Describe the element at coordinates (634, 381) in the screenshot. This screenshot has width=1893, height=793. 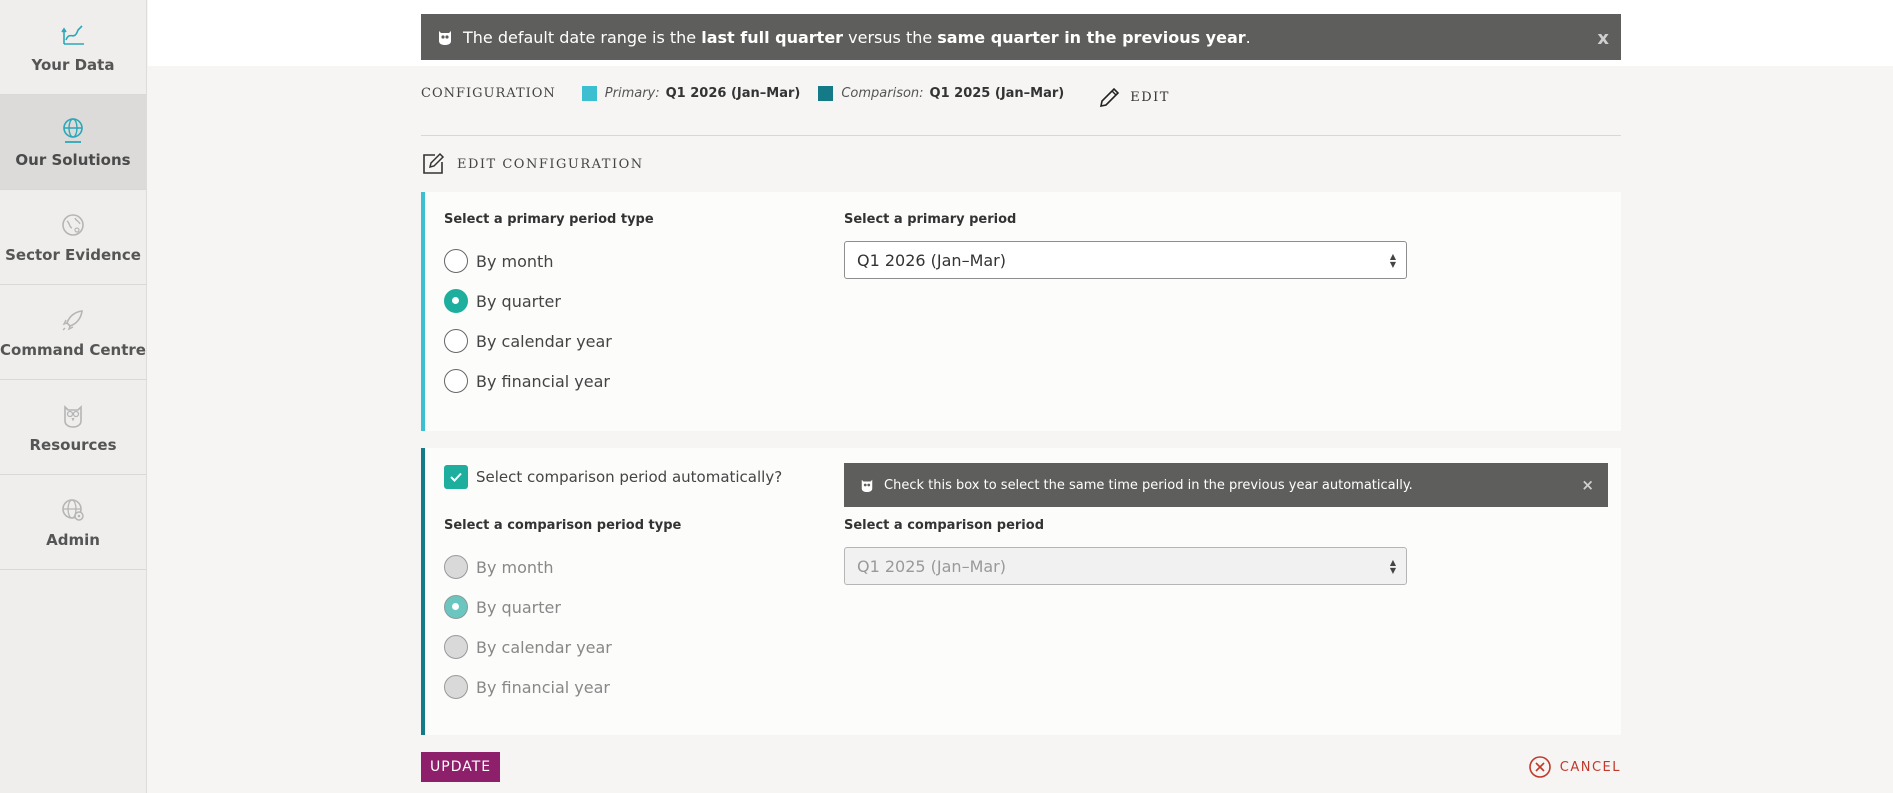
I see `primary-radio-financial-year: By financial year` at that location.